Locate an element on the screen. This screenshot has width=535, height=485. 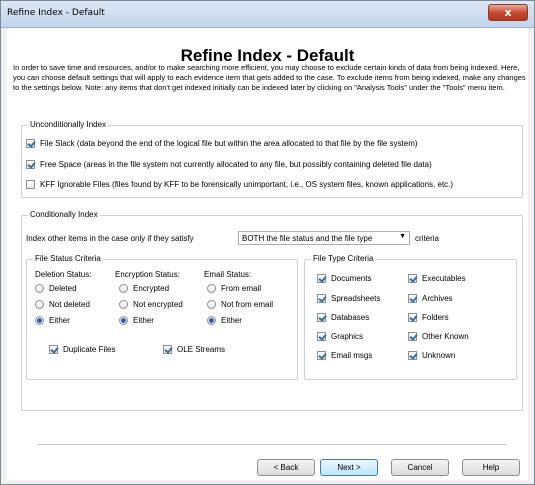
spreadsheets-checkbox is located at coordinates (321, 298).